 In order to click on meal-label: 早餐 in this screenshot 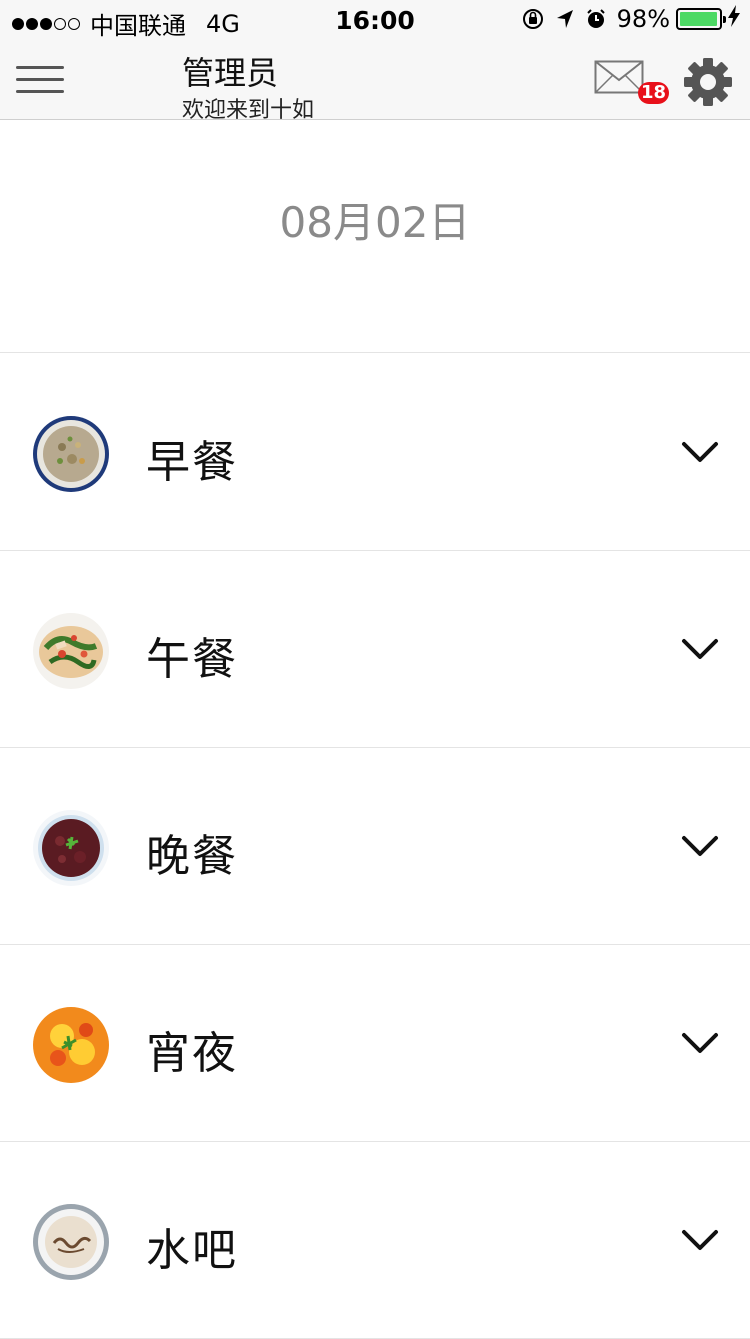, I will do `click(192, 462)`.